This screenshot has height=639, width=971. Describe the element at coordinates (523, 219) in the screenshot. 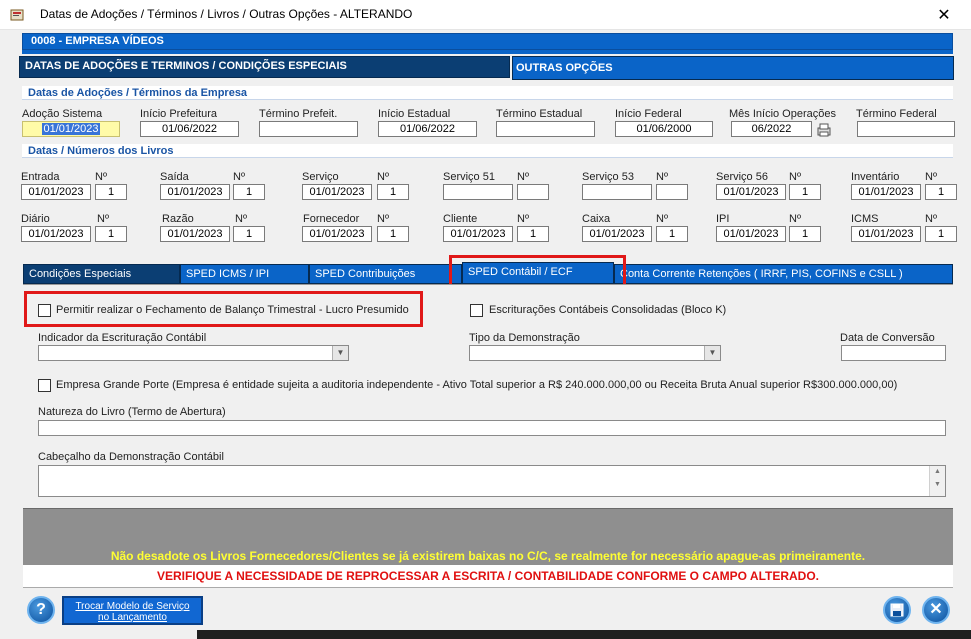

I see `label-cliente-num: Nº` at that location.